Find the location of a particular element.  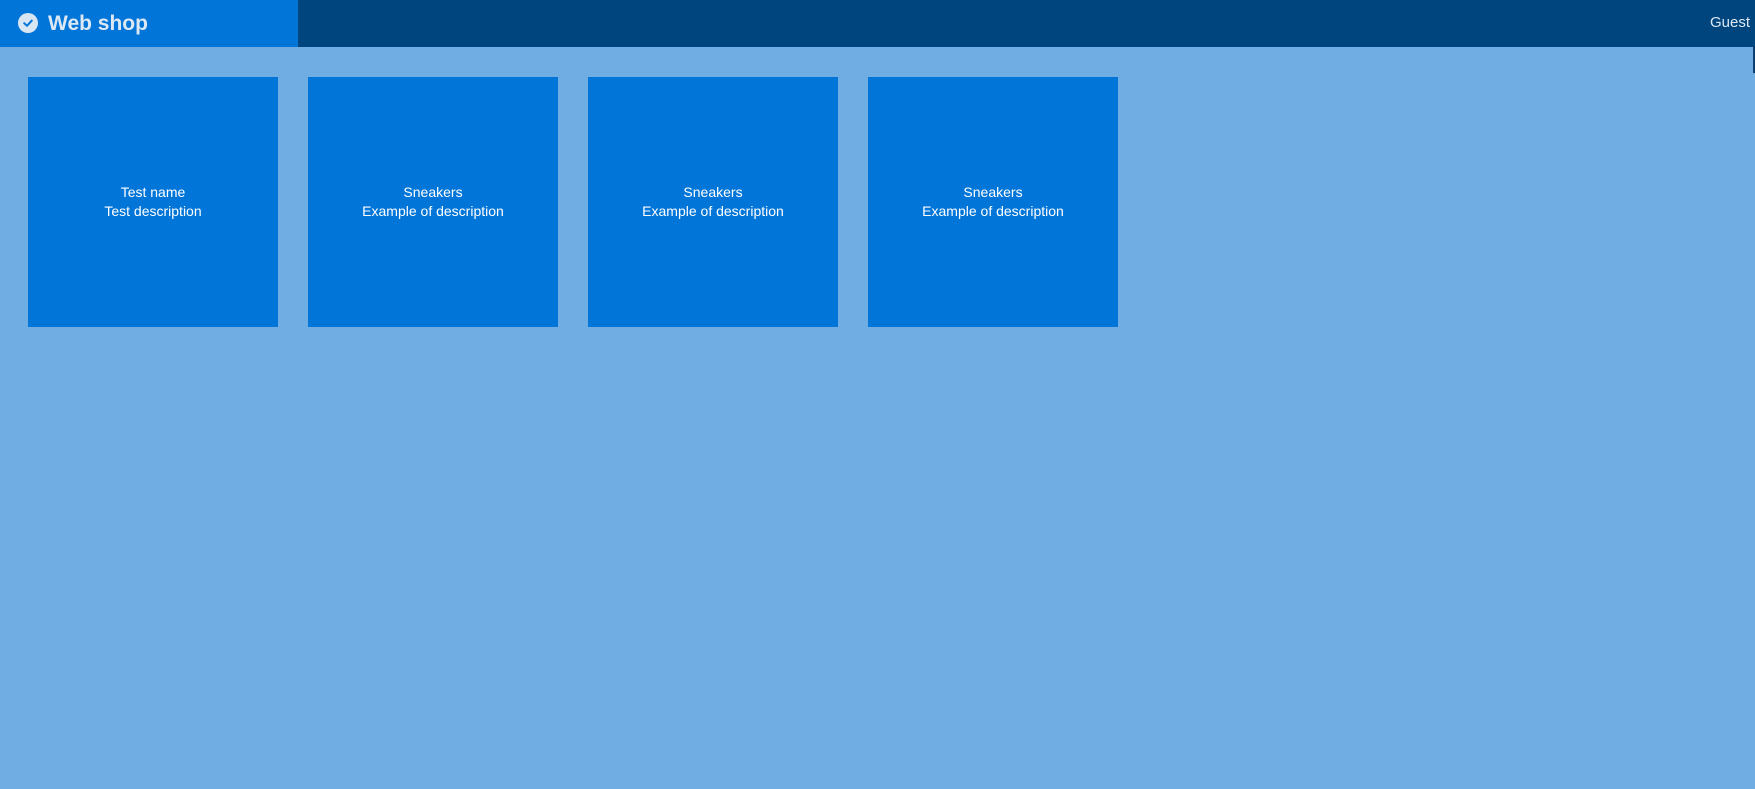

app-title: Web shop is located at coordinates (98, 23).